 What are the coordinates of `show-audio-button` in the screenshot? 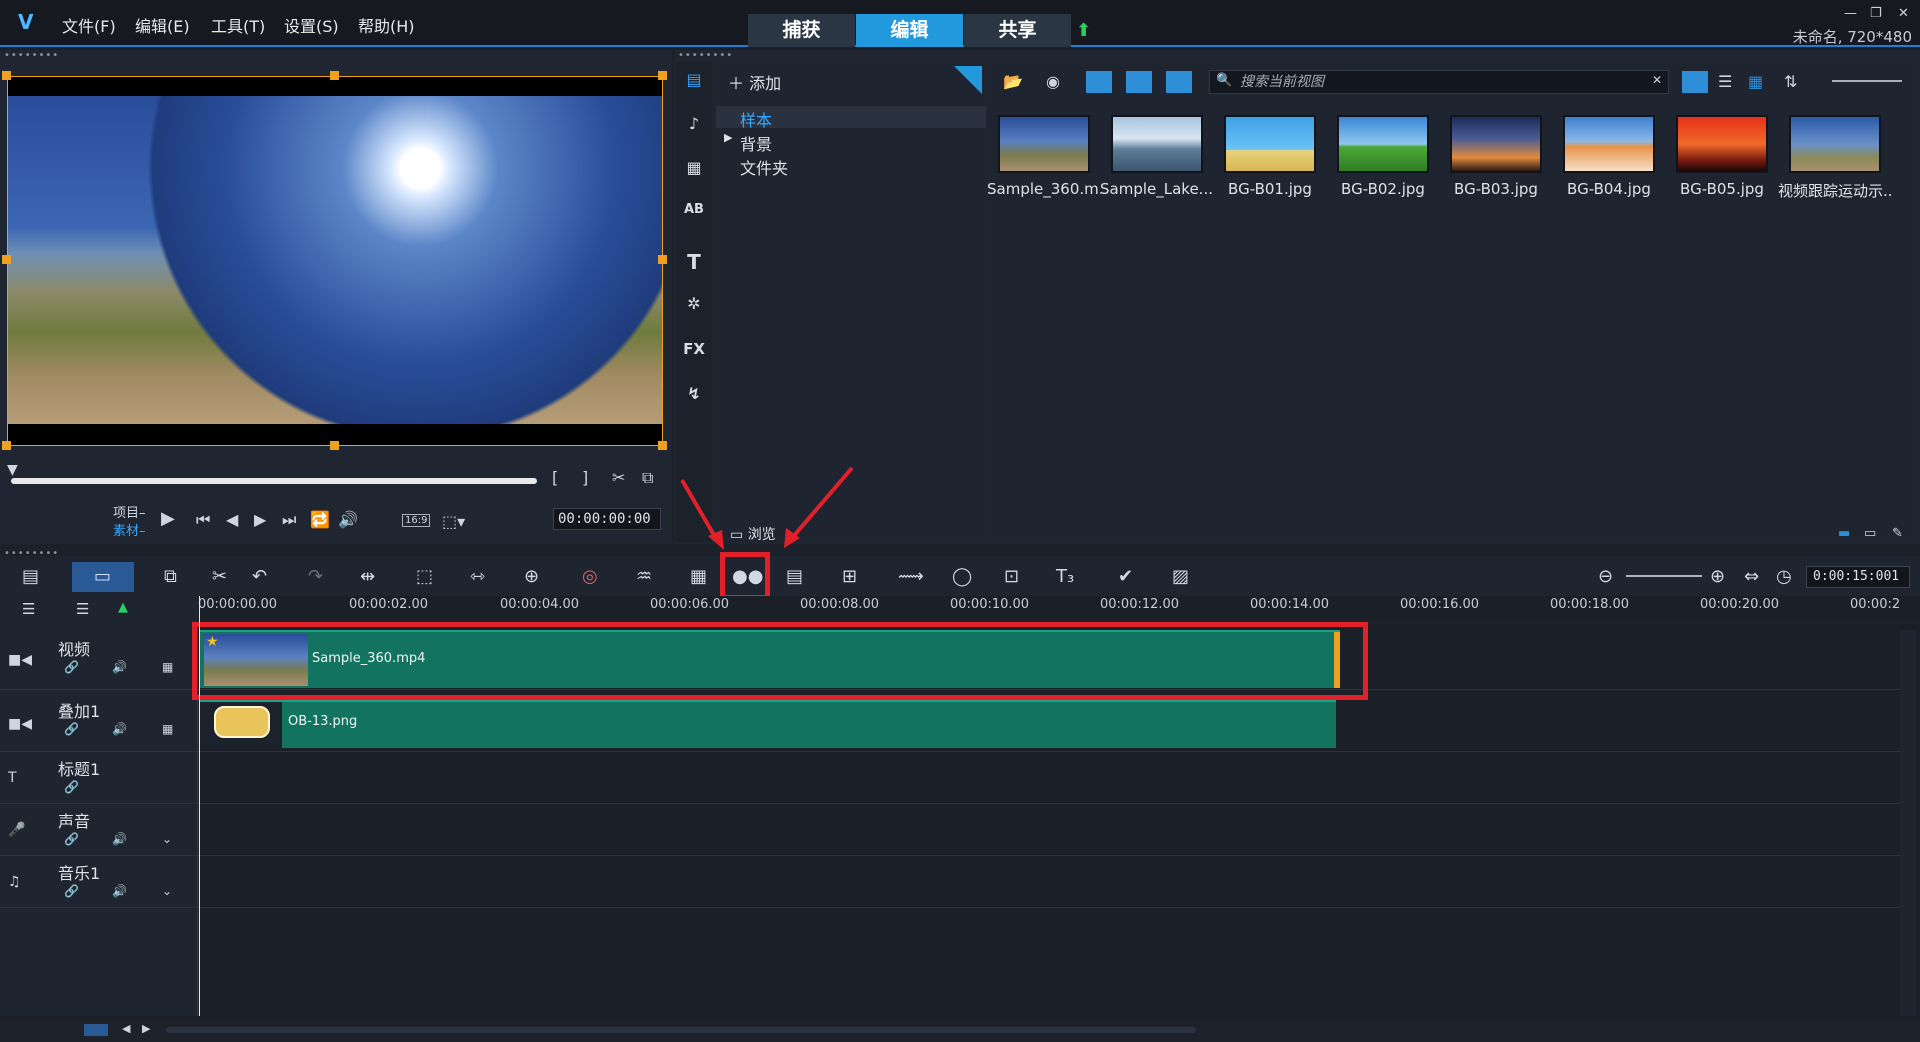 It's located at (1179, 82).